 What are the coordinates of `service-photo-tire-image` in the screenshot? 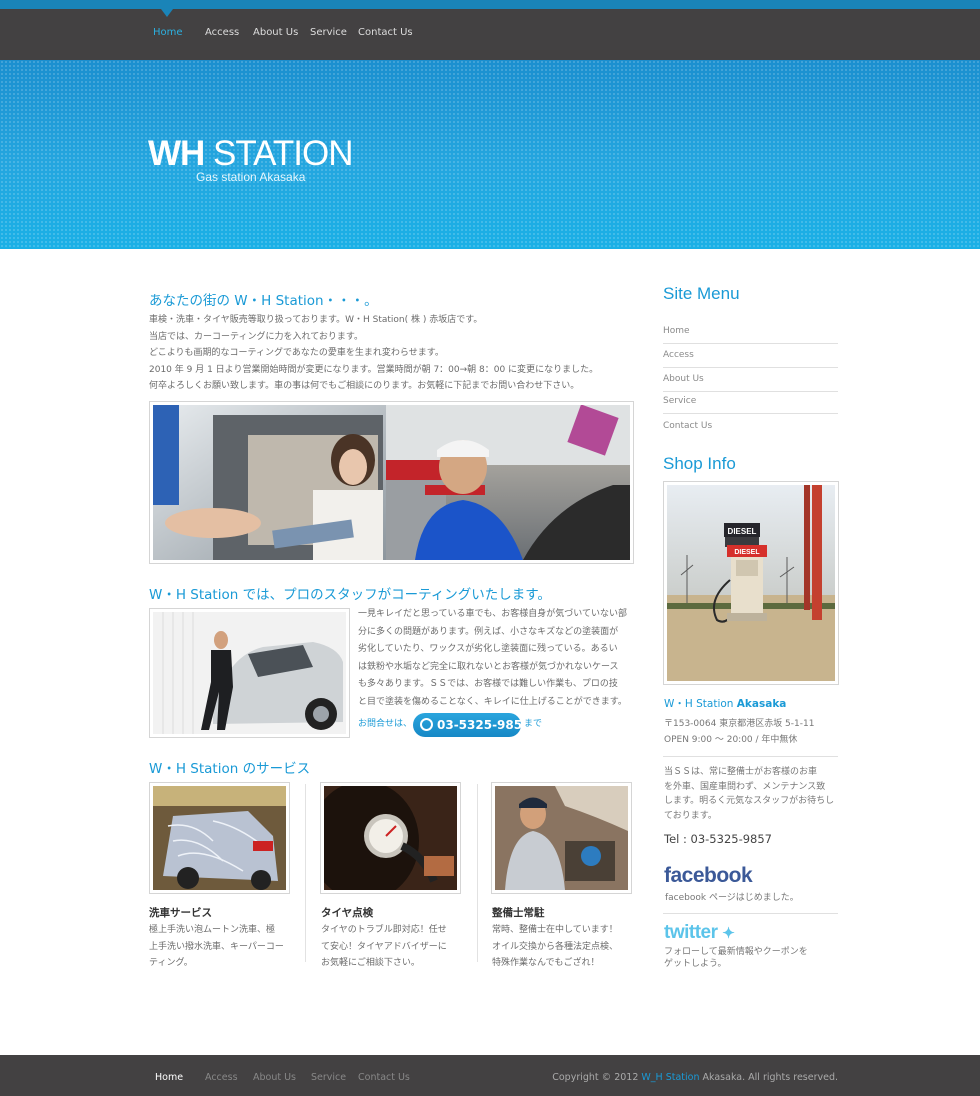 It's located at (390, 838).